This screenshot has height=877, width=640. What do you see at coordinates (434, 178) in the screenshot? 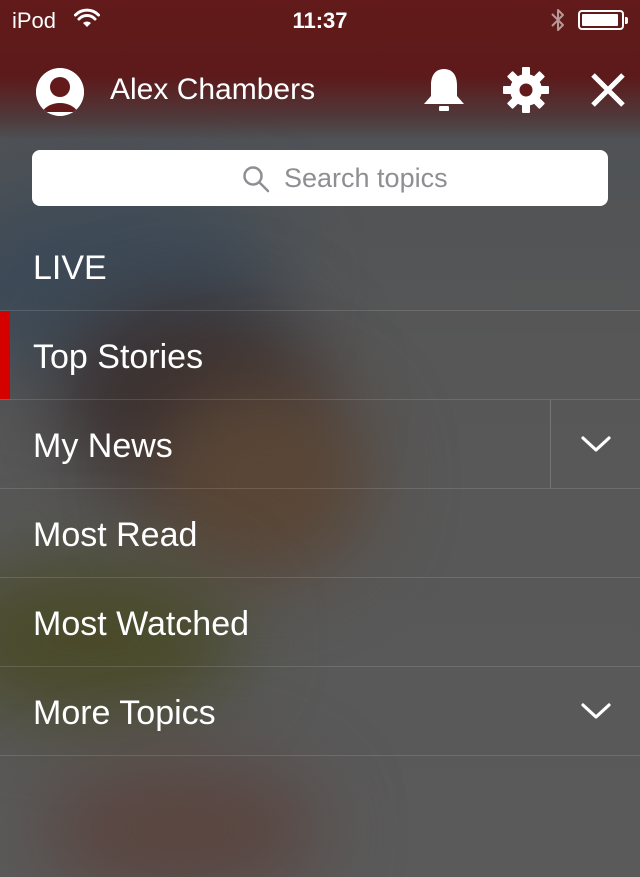
I see `search-input` at bounding box center [434, 178].